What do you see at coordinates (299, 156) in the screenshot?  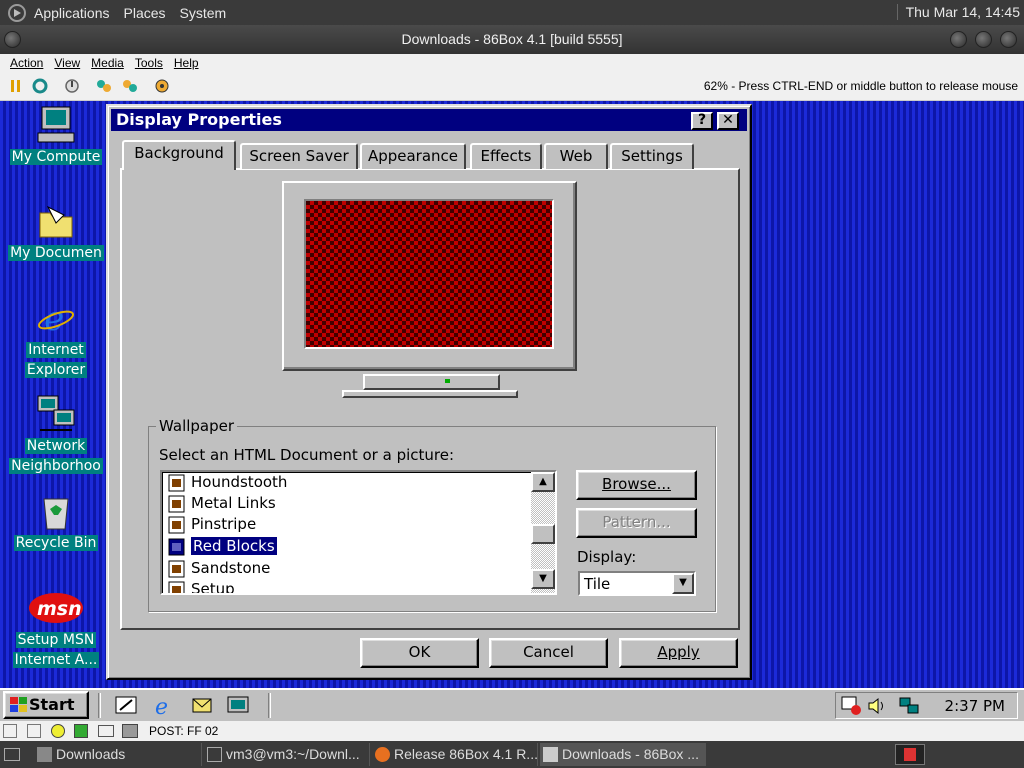 I see `tab-screen-saver: Screen Saver` at bounding box center [299, 156].